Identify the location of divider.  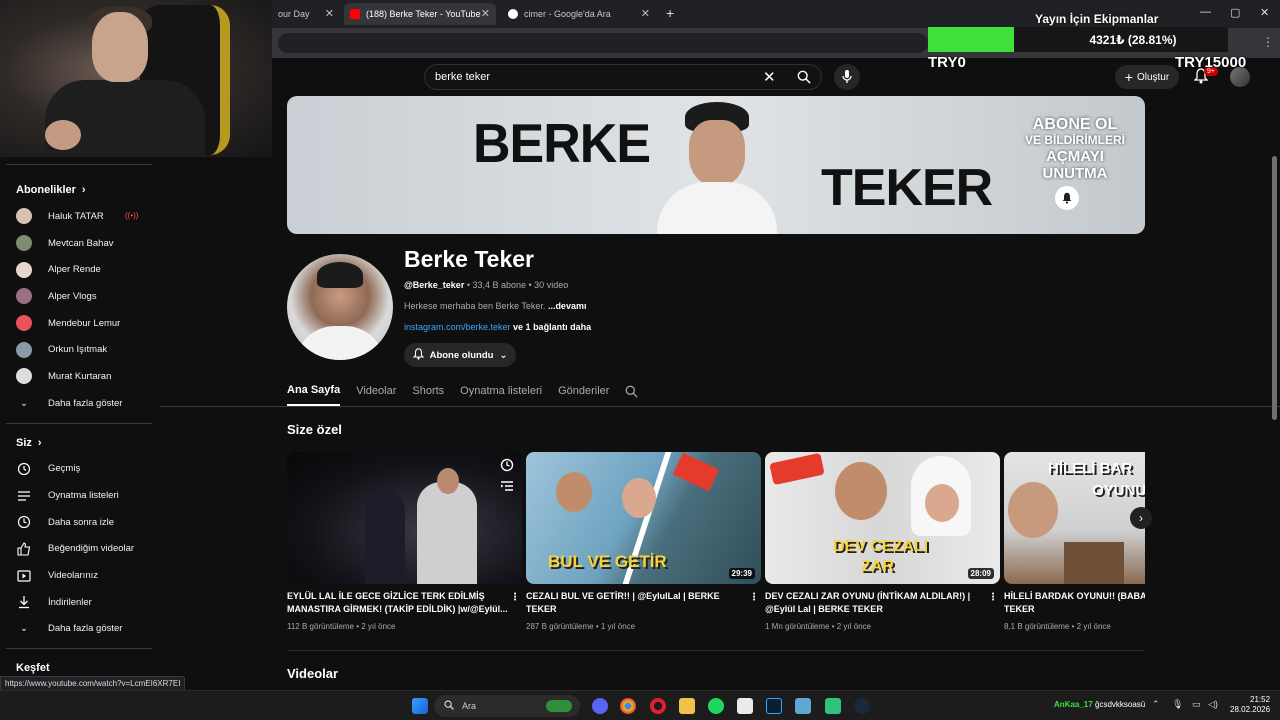
(79, 164).